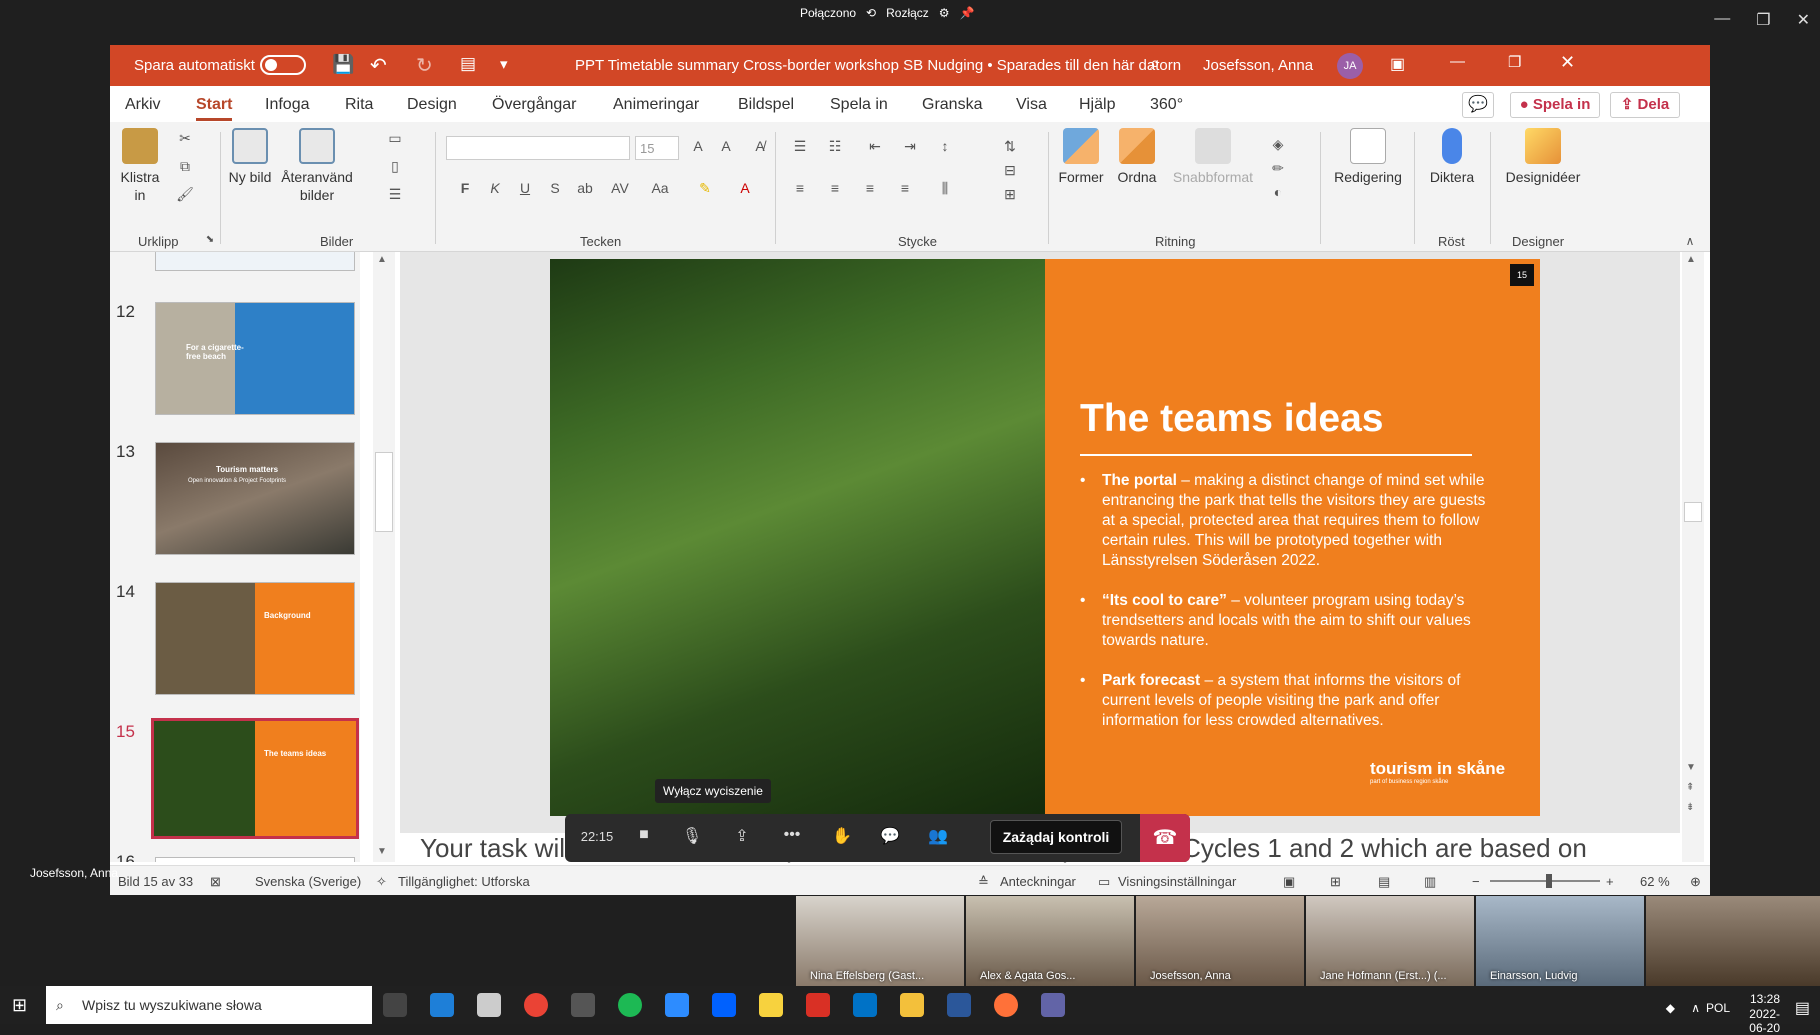 This screenshot has width=1820, height=1035. I want to click on notes-button: Anteckningar, so click(1038, 881).